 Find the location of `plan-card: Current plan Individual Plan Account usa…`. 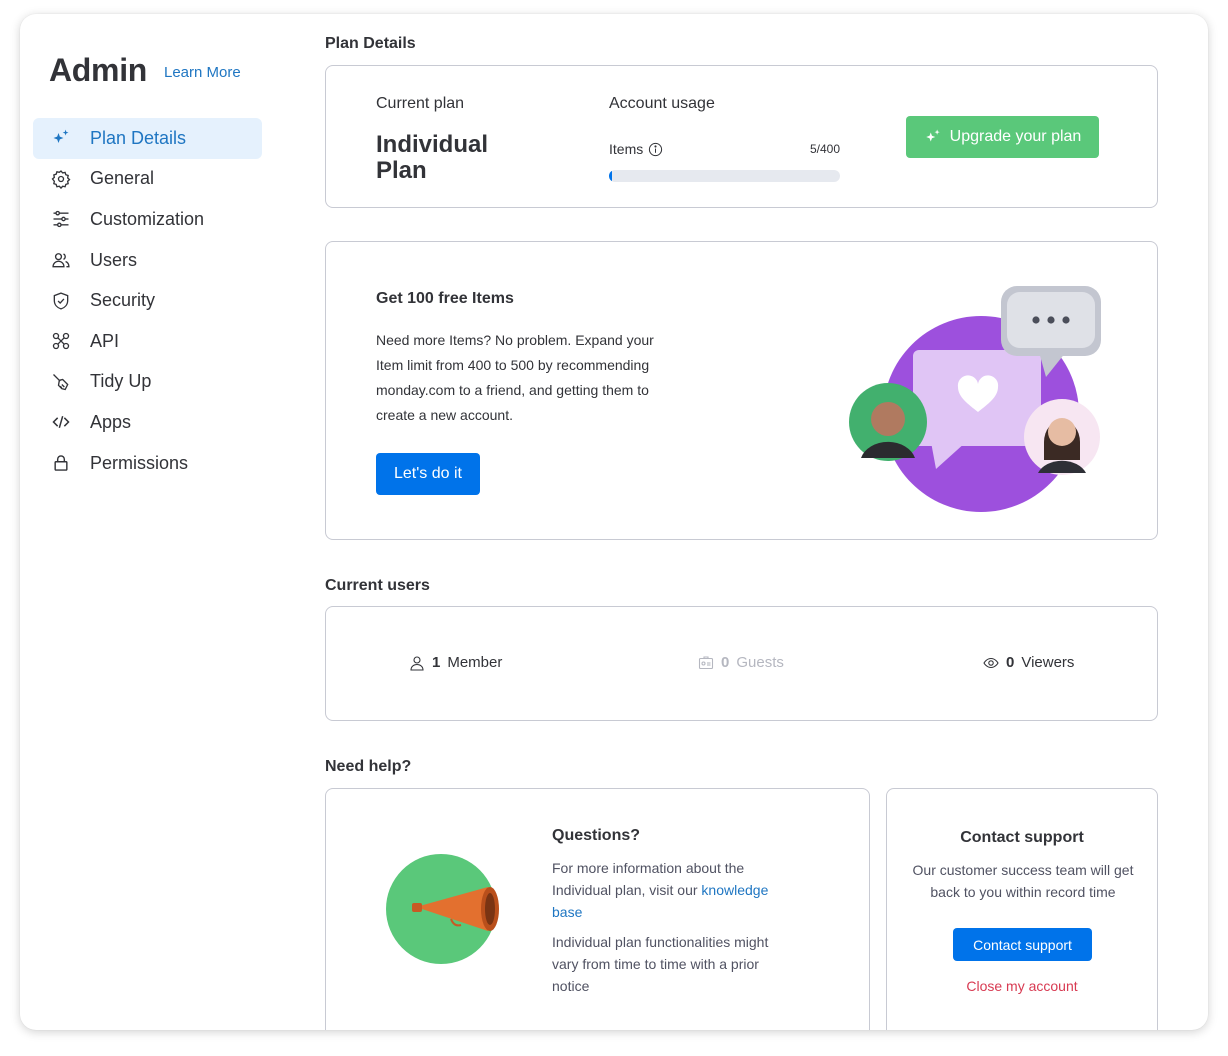

plan-card: Current plan Individual Plan Account usa… is located at coordinates (741, 136).